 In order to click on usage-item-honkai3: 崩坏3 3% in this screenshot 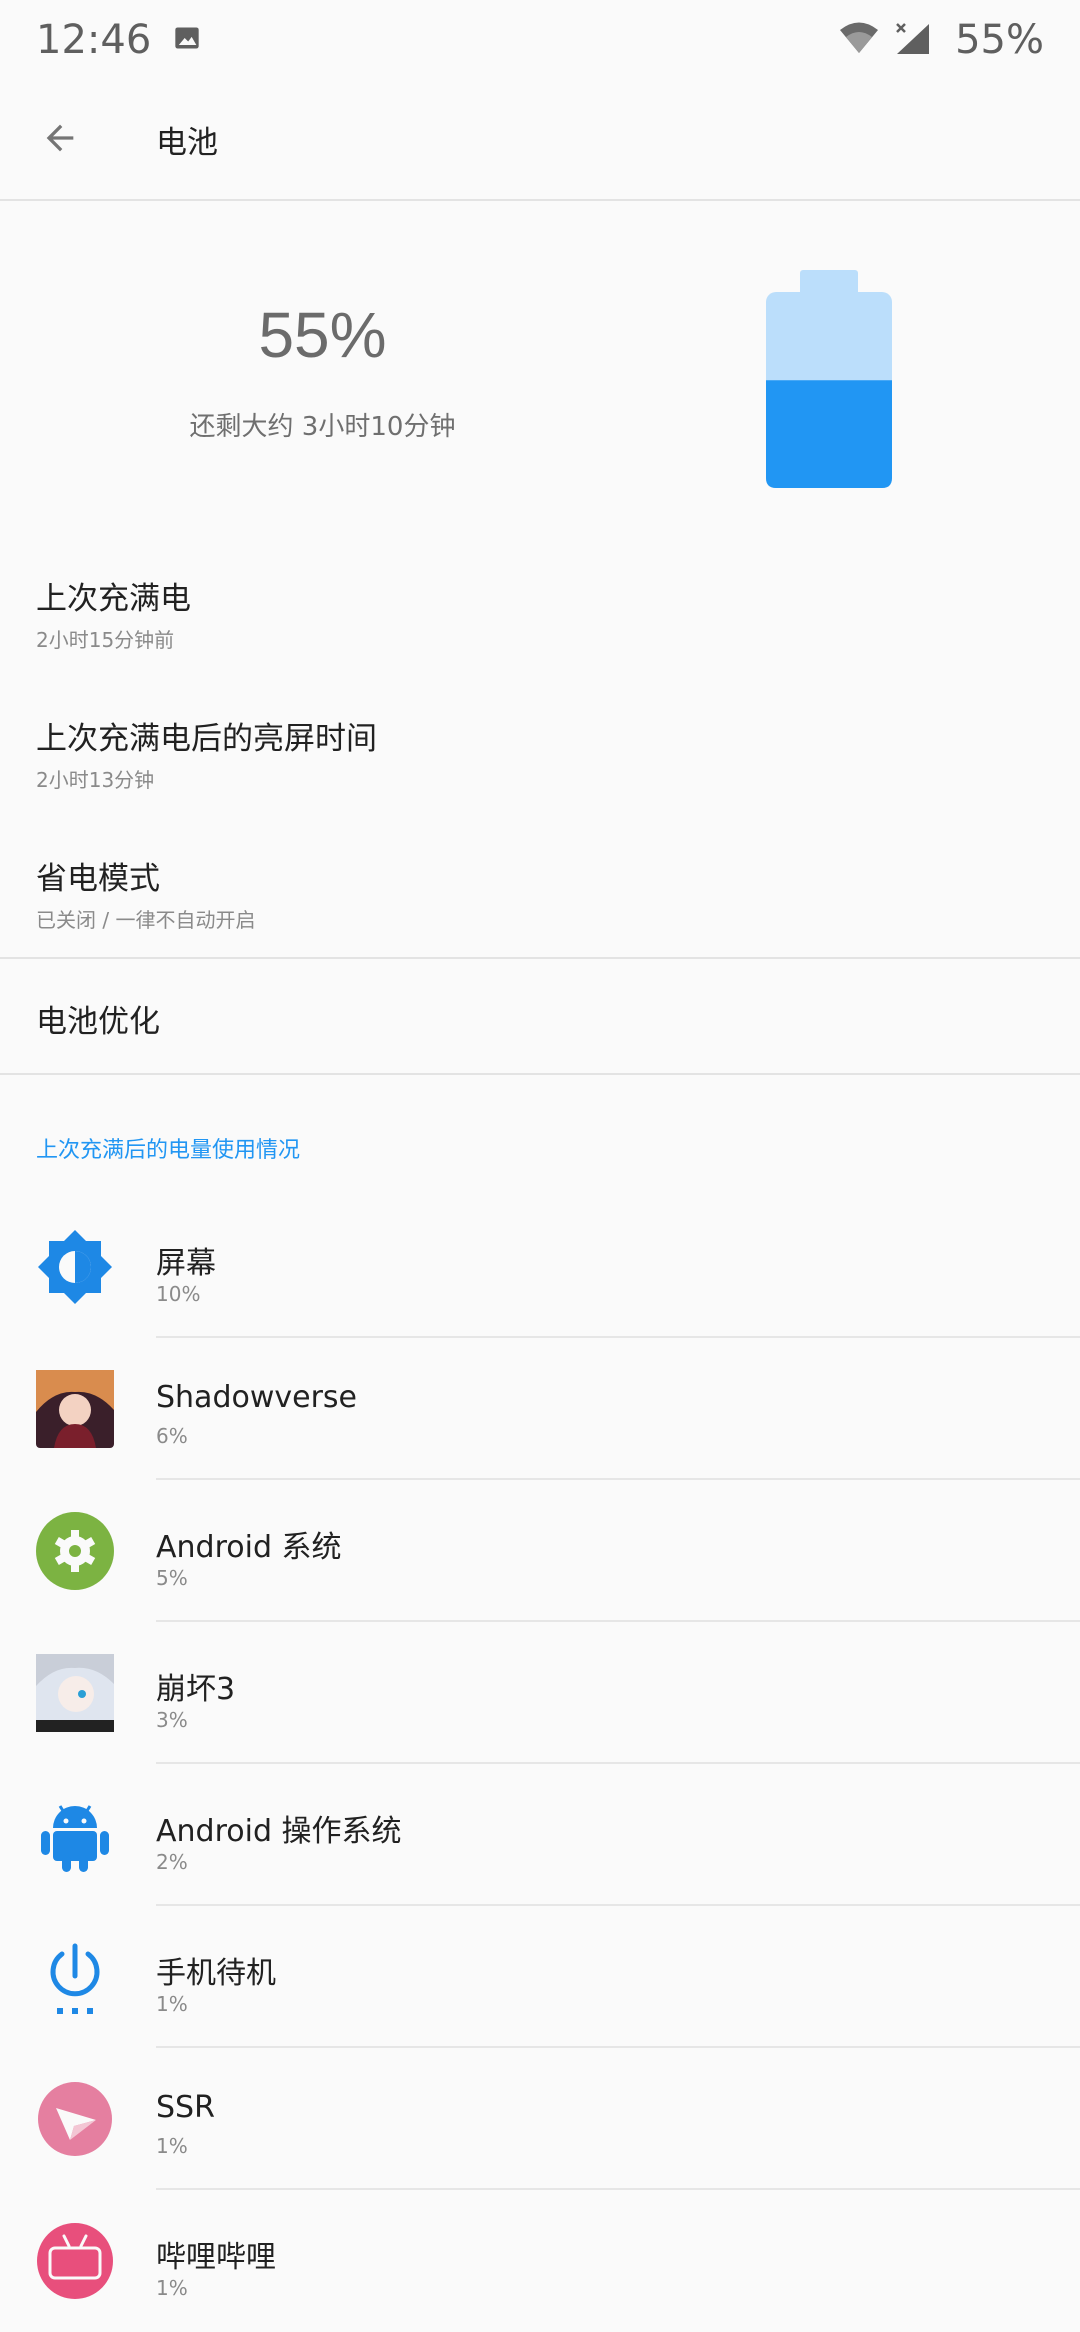, I will do `click(540, 1693)`.